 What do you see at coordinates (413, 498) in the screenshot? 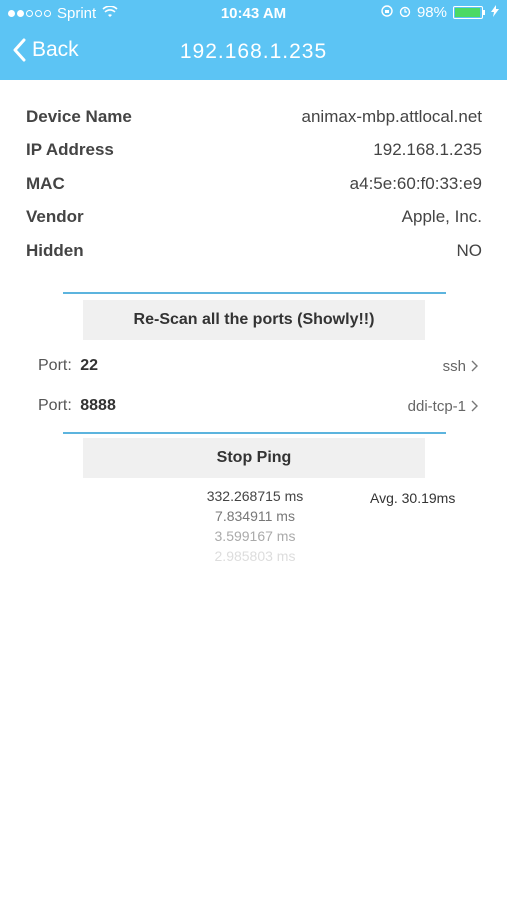
I see `ping-average: Avg. 30.19ms` at bounding box center [413, 498].